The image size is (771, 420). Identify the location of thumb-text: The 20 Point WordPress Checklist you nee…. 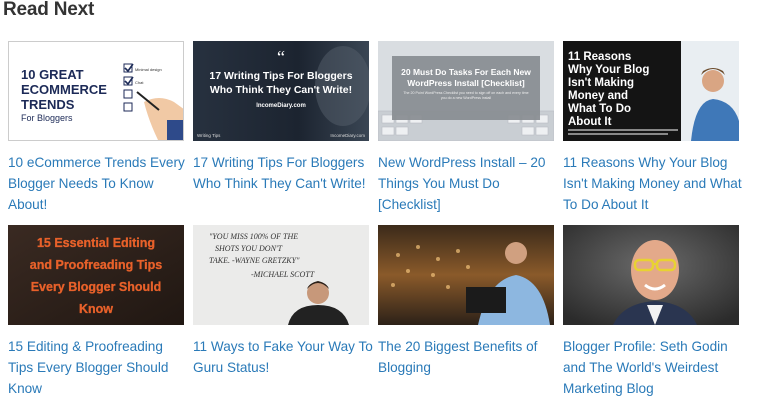
(466, 95).